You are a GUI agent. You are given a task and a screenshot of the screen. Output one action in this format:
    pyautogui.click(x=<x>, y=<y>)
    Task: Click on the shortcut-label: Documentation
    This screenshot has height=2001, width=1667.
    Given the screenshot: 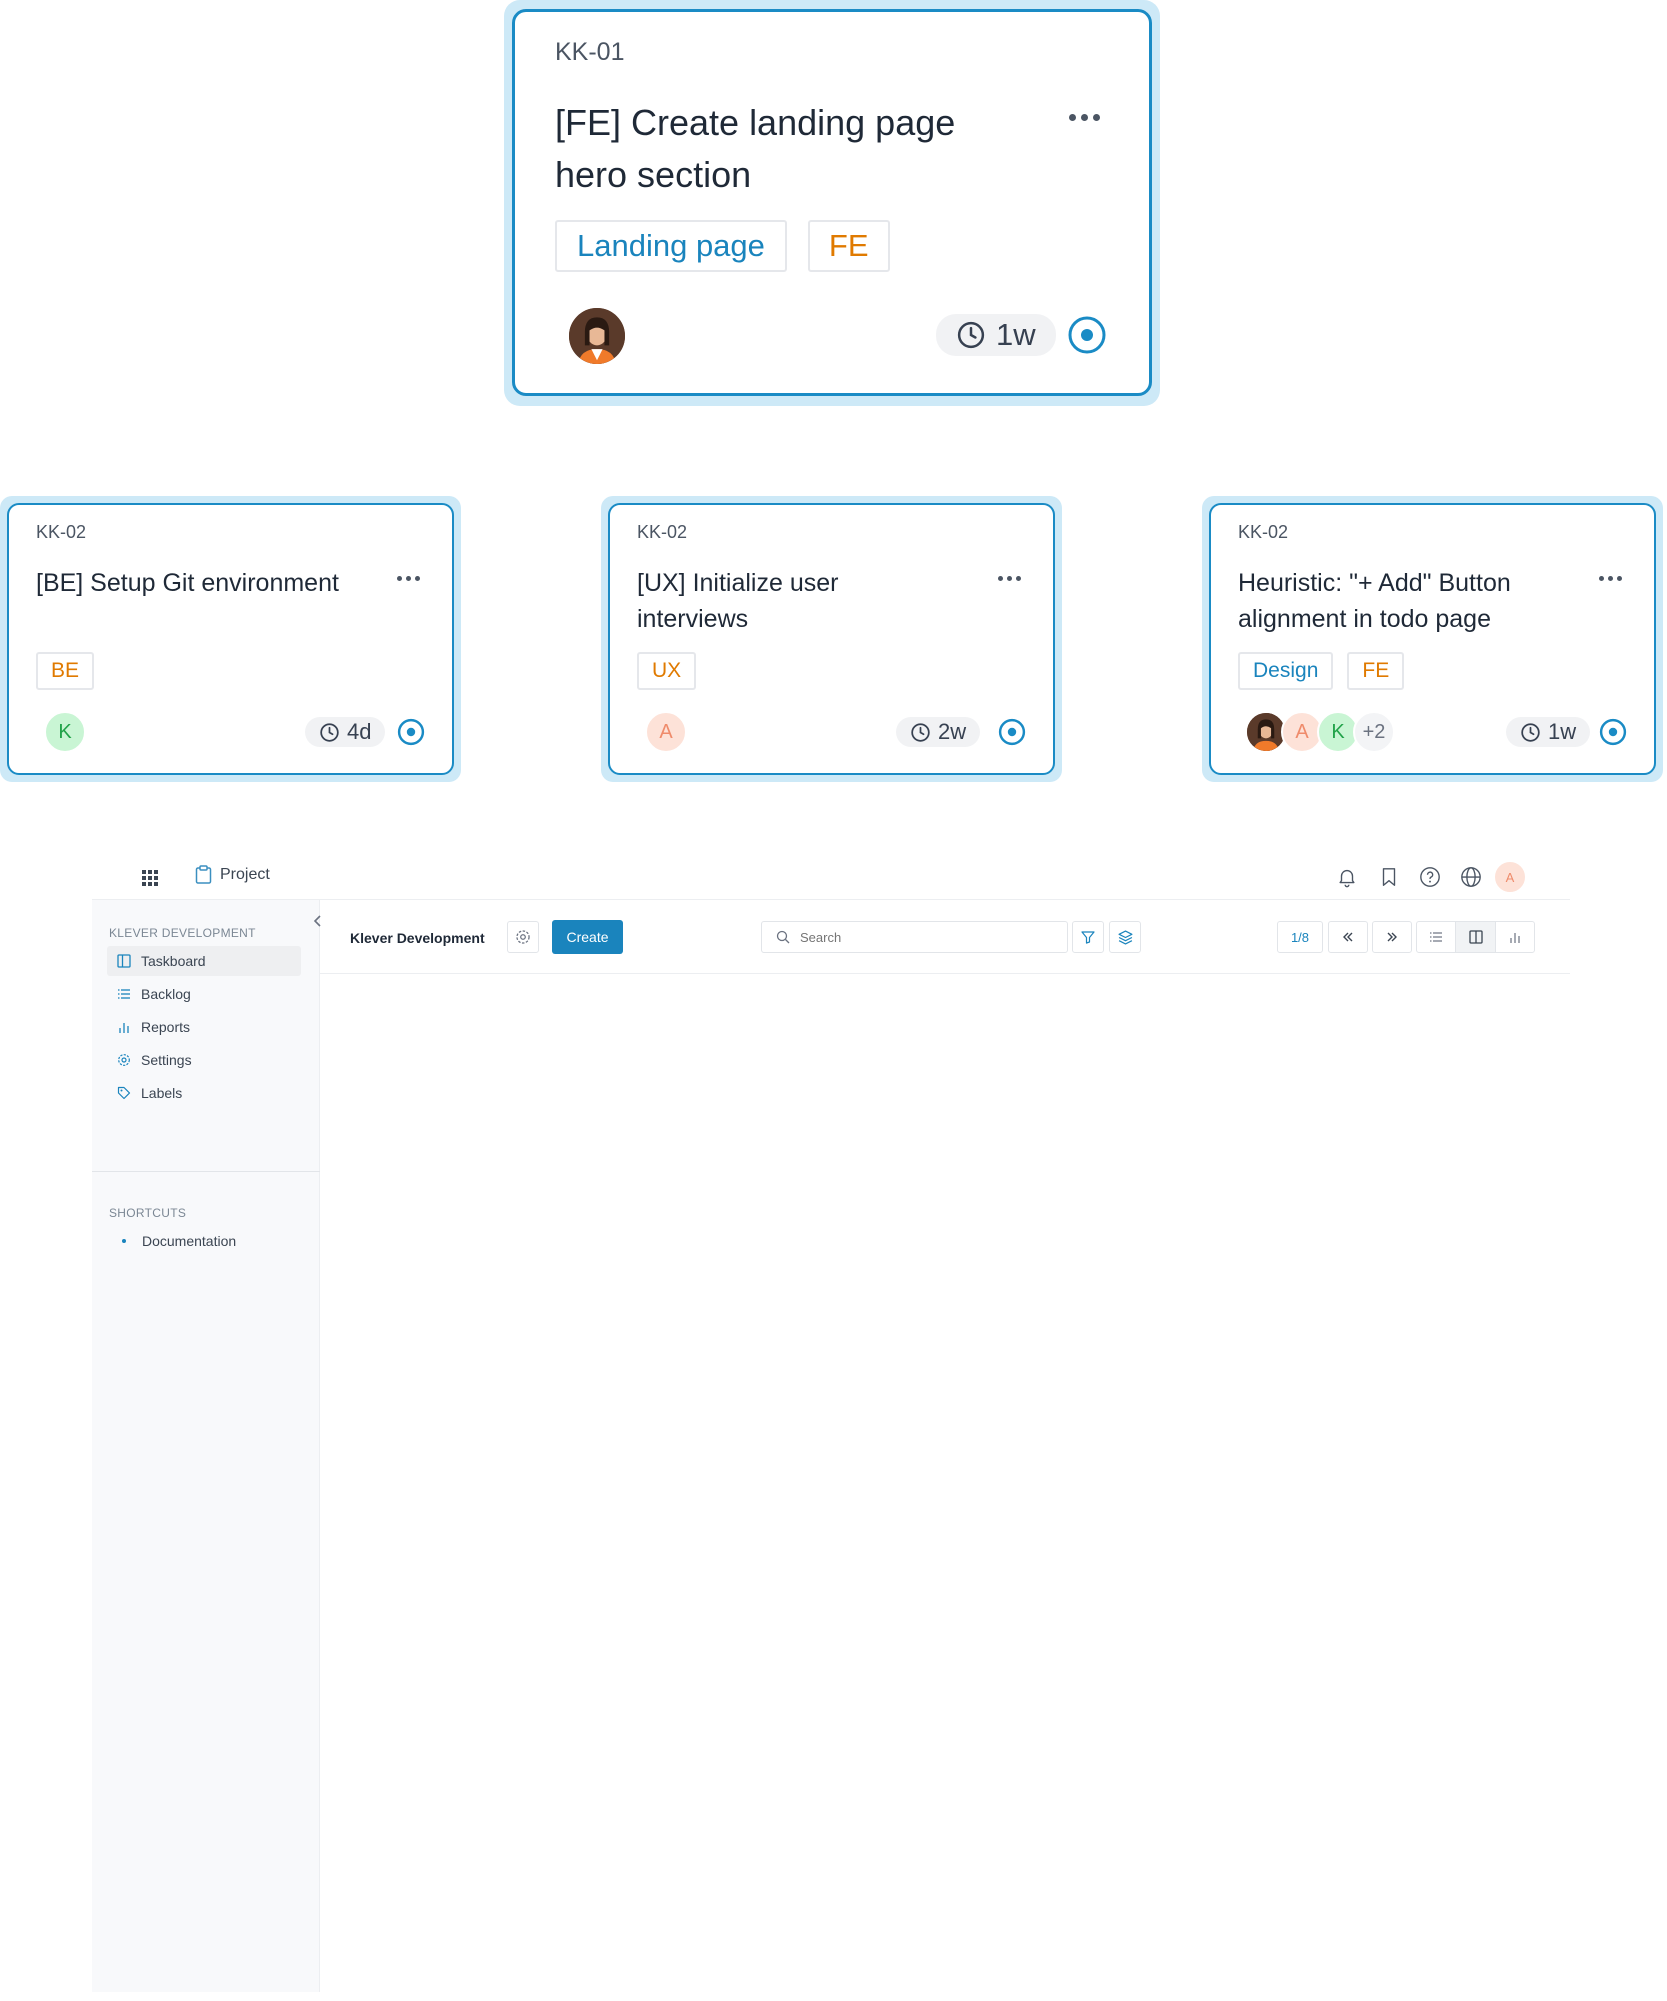 What is the action you would take?
    pyautogui.click(x=189, y=1241)
    